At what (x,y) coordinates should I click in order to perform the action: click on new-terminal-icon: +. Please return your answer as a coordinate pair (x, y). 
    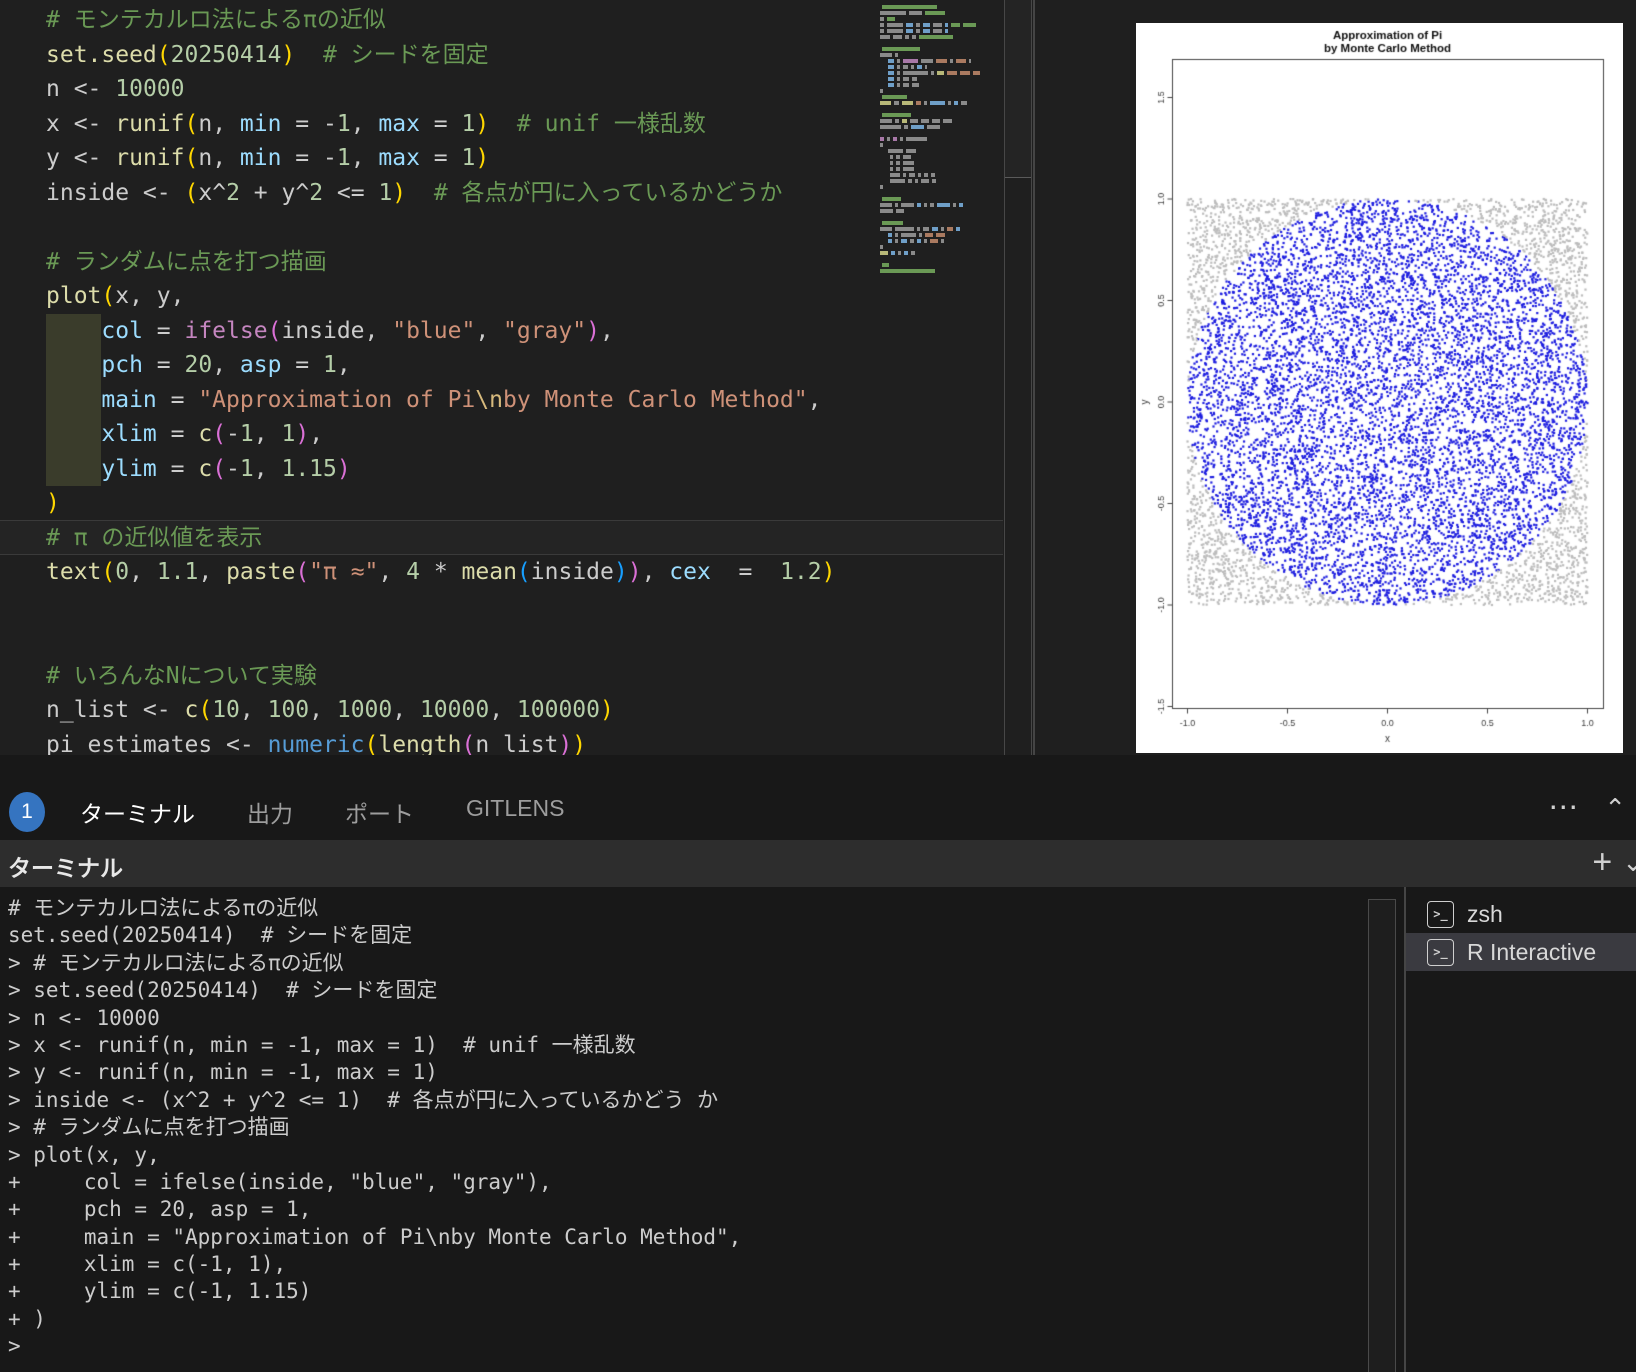
    Looking at the image, I should click on (1602, 862).